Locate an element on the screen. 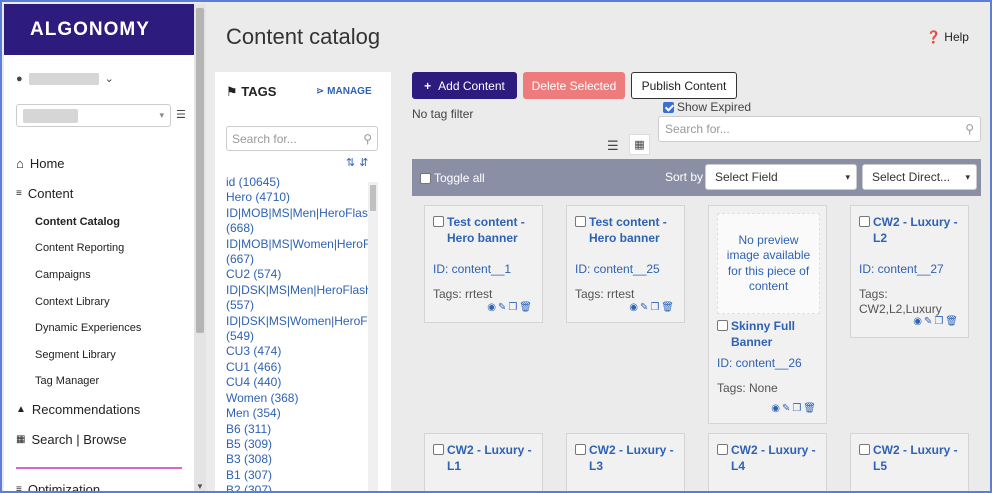 Image resolution: width=992 pixels, height=493 pixels. tag-list-item: (549) is located at coordinates (297, 336).